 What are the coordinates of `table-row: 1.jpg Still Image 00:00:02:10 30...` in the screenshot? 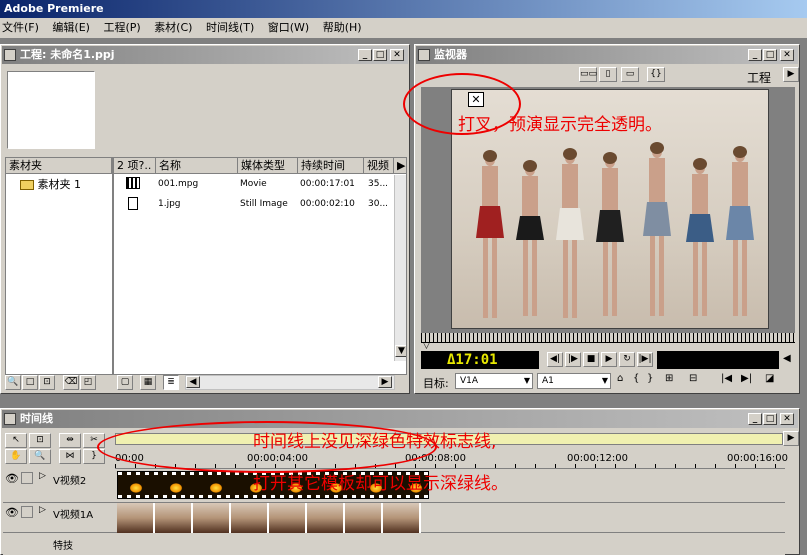 It's located at (260, 204).